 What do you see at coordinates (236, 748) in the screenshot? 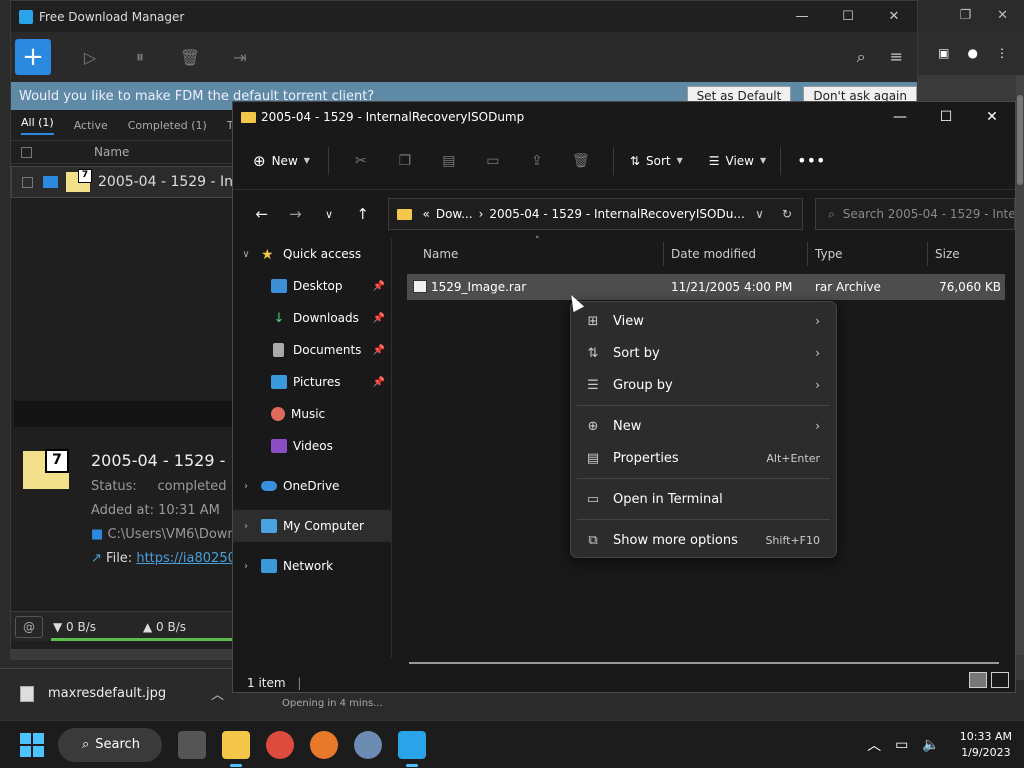
I see `file-explorer-icon` at bounding box center [236, 748].